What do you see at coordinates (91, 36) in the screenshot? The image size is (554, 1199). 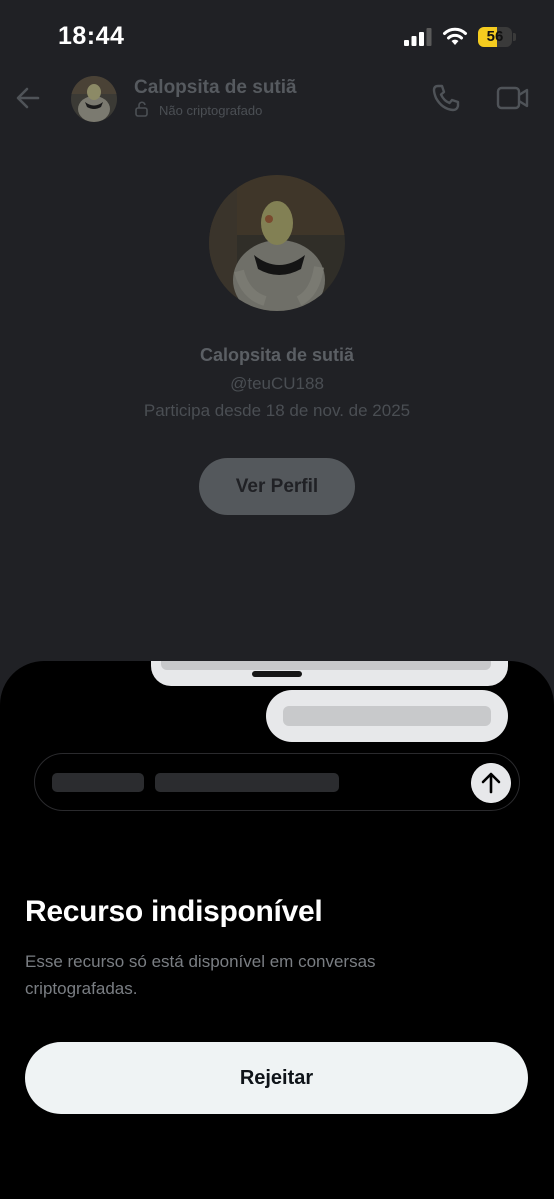 I see `status-time: 18:44` at bounding box center [91, 36].